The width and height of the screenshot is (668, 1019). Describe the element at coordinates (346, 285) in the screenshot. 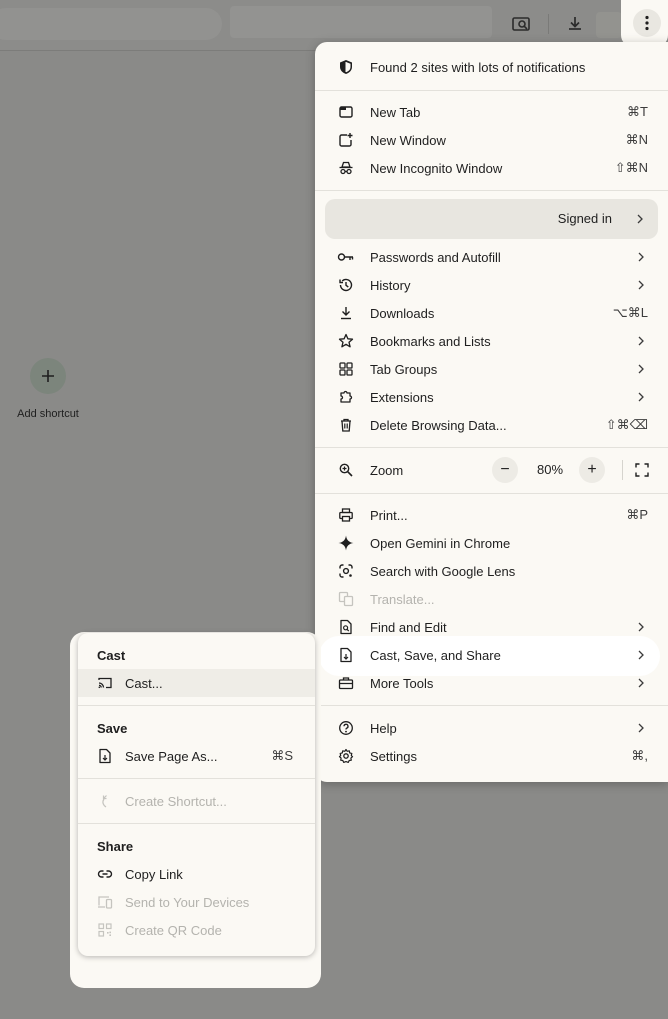

I see `history-icon` at that location.